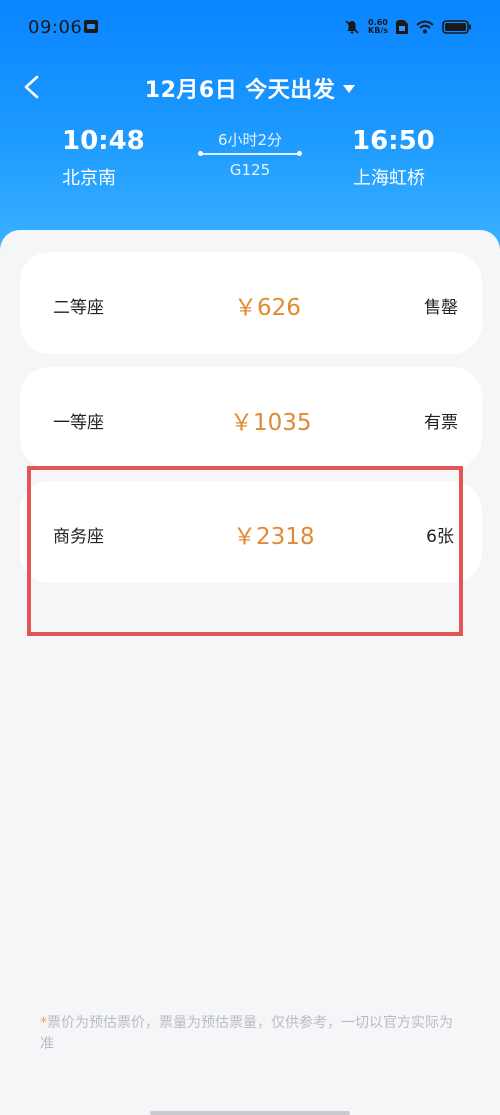 This screenshot has width=500, height=1115. I want to click on navigation-bar: 12月6日 今天出发, so click(250, 88).